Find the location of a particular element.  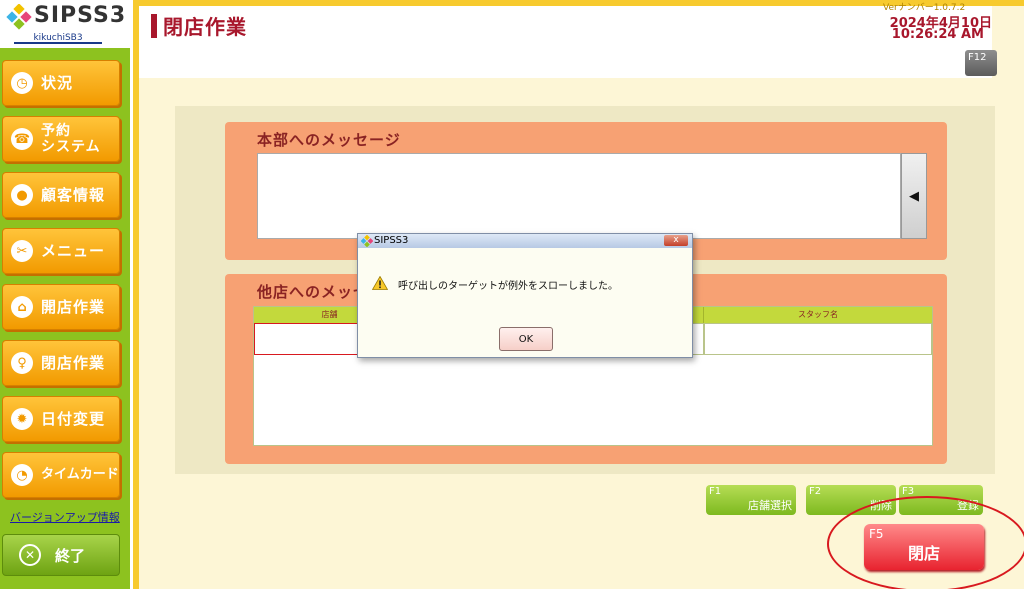

nav-customer-button: ● 顧客情報 is located at coordinates (61, 195).